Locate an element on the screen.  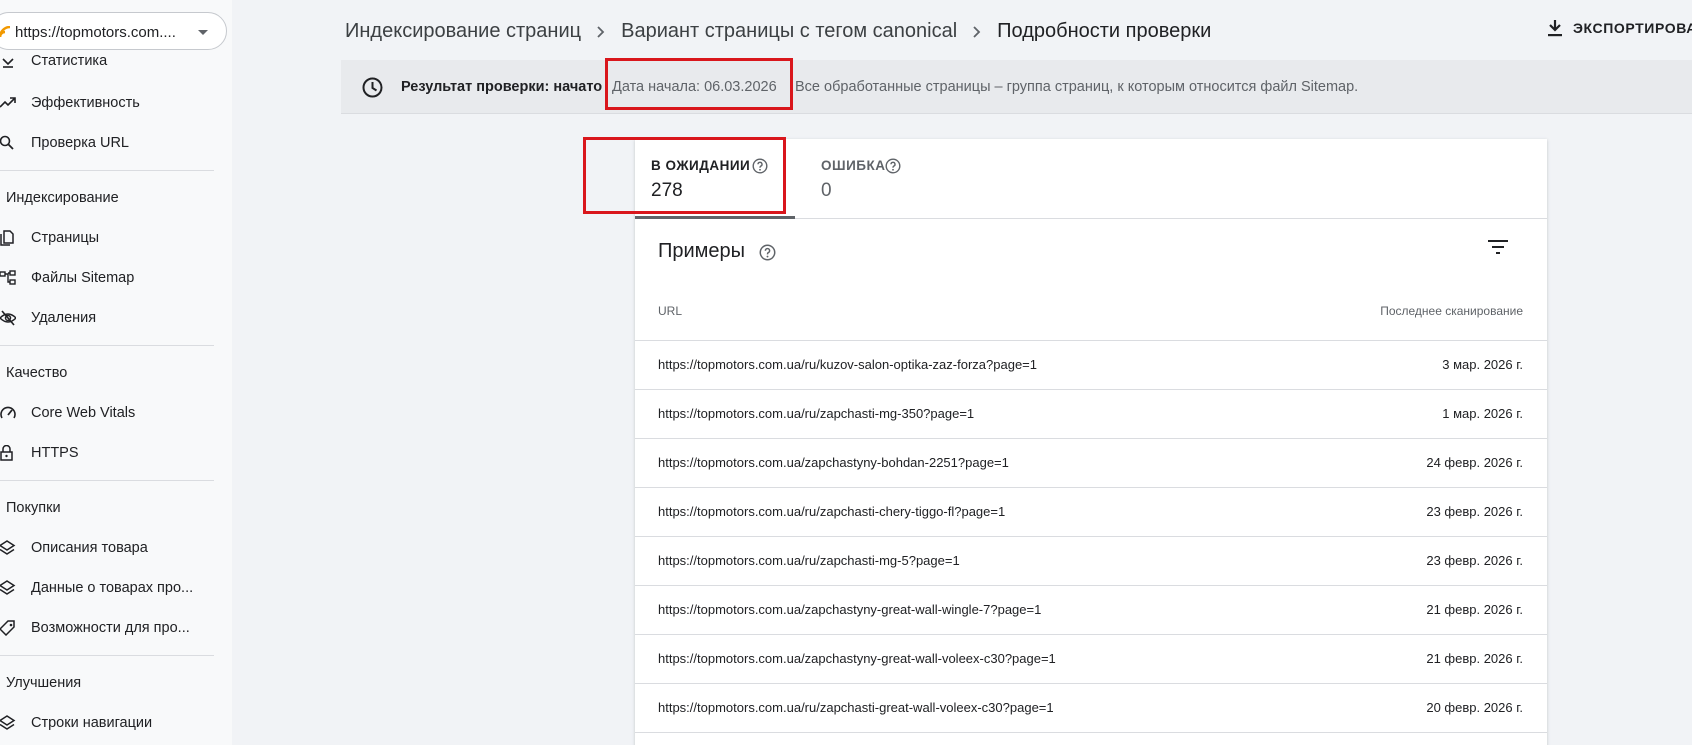
validation-result: Результат проверки: начато is located at coordinates (502, 87).